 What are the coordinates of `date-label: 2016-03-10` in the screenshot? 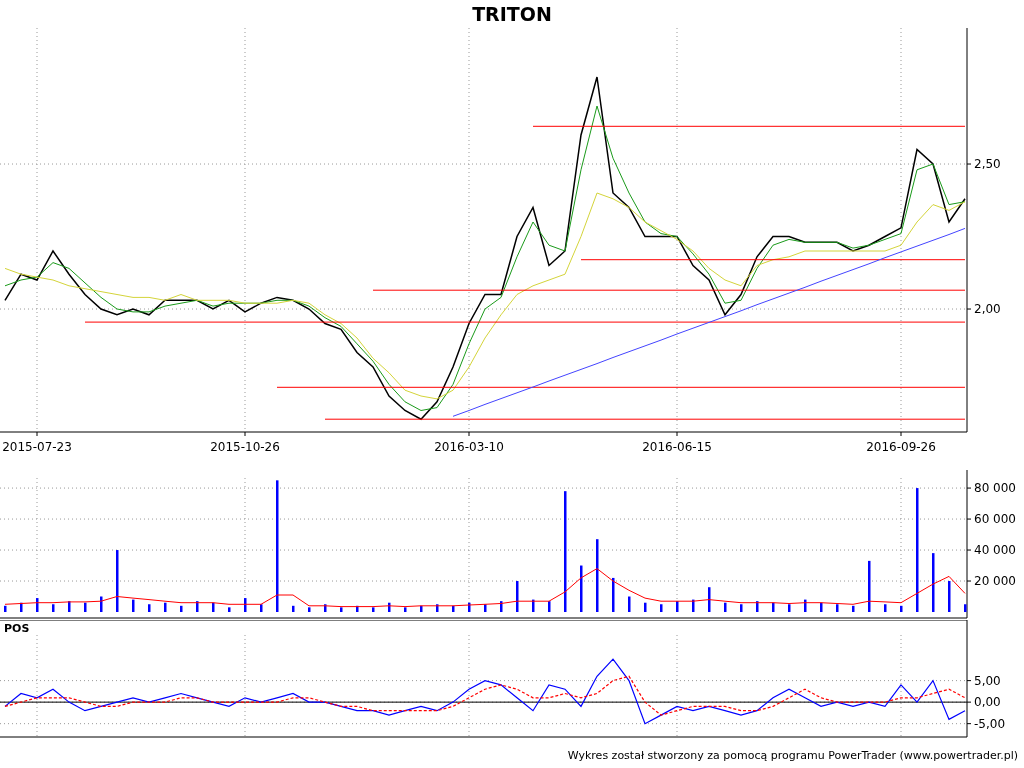 It's located at (469, 447).